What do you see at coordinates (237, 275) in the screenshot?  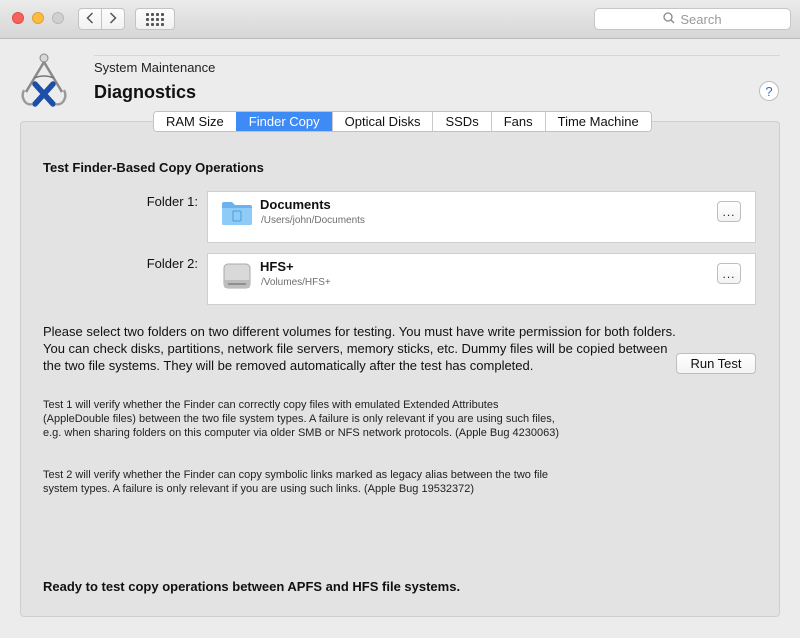 I see `hard-disk-icon` at bounding box center [237, 275].